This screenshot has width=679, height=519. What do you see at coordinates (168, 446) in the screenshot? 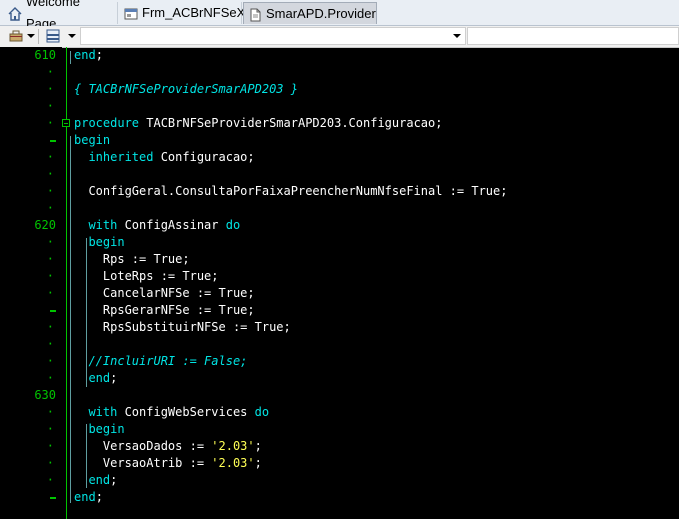
I see `code-line: VersaoDados := '2.03';` at bounding box center [168, 446].